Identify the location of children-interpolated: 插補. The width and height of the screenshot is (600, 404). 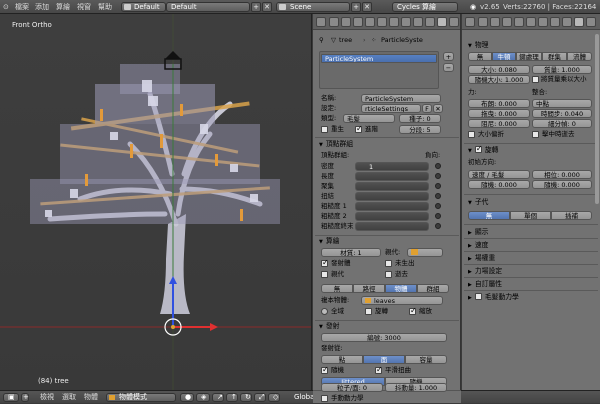
(571, 215).